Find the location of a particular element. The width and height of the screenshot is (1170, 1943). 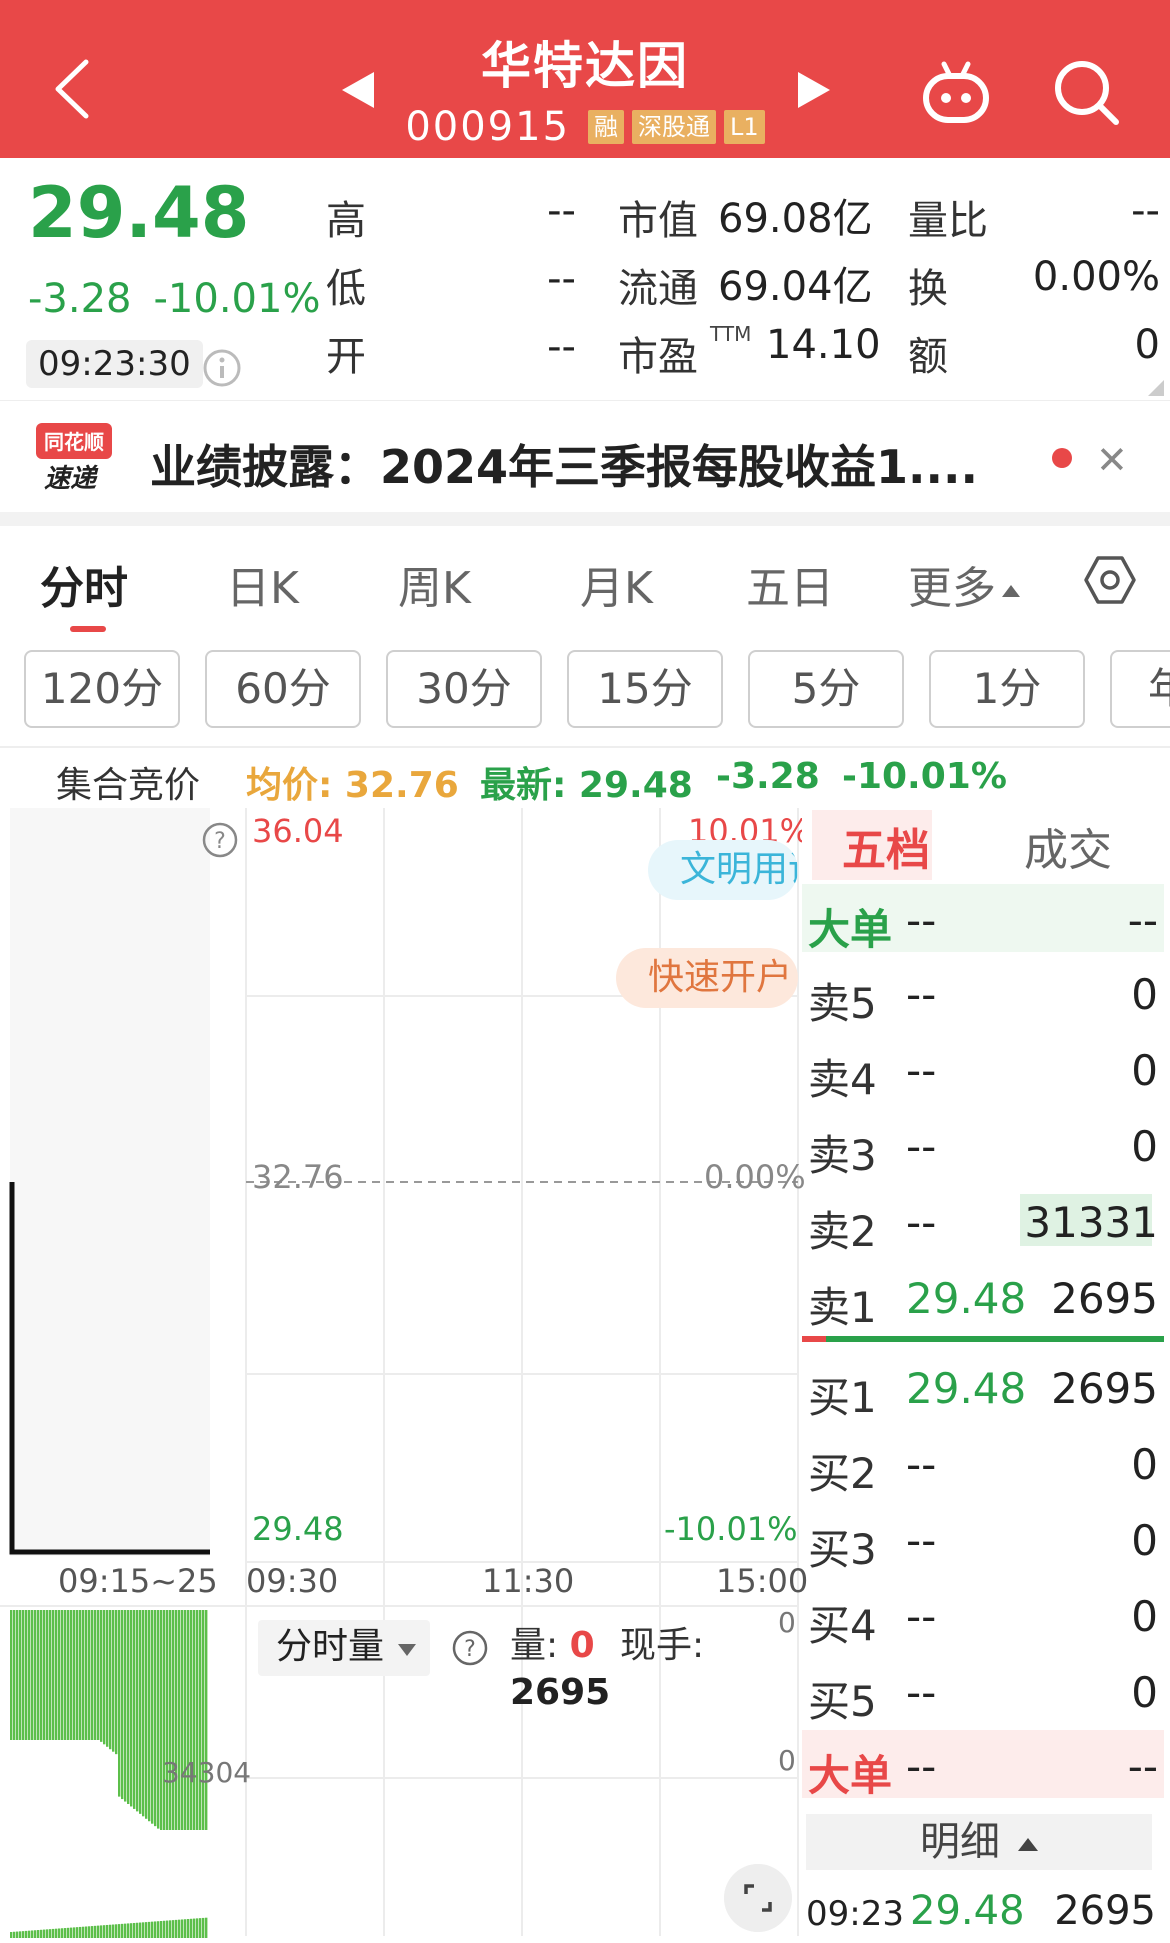

last-trade-time: 09:23 is located at coordinates (855, 1914).